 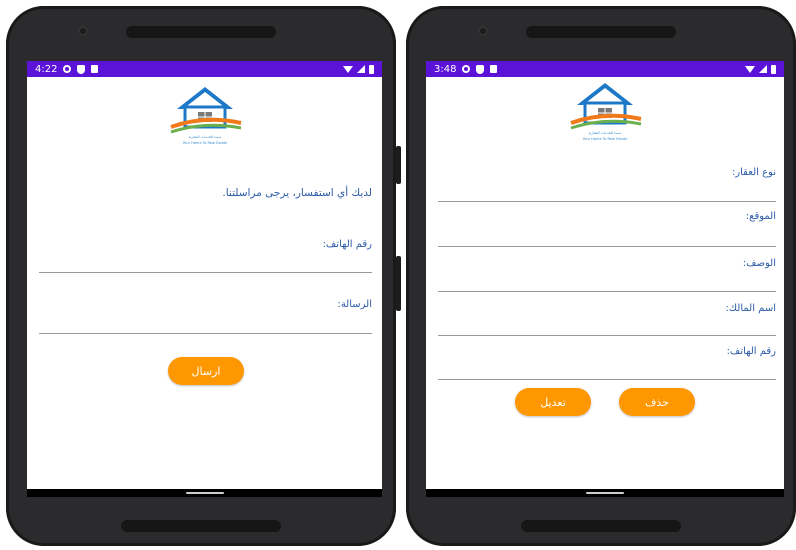 What do you see at coordinates (206, 371) in the screenshot?
I see `send-button: ارسال` at bounding box center [206, 371].